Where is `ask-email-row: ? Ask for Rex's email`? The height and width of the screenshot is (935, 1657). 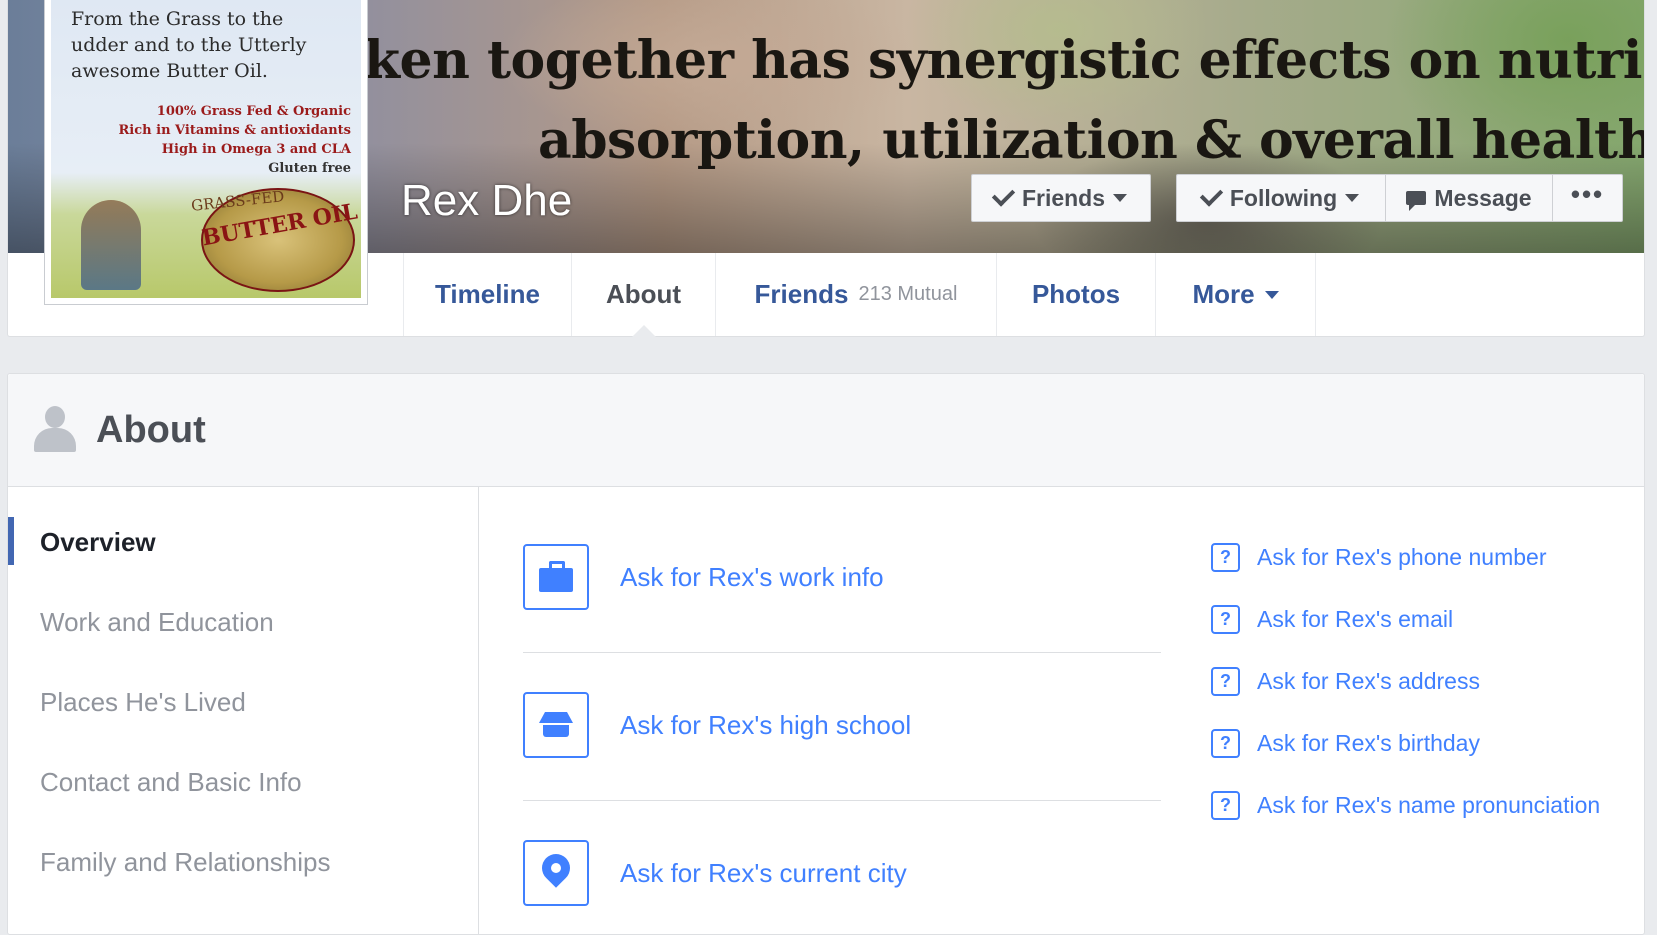 ask-email-row: ? Ask for Rex's email is located at coordinates (1332, 619).